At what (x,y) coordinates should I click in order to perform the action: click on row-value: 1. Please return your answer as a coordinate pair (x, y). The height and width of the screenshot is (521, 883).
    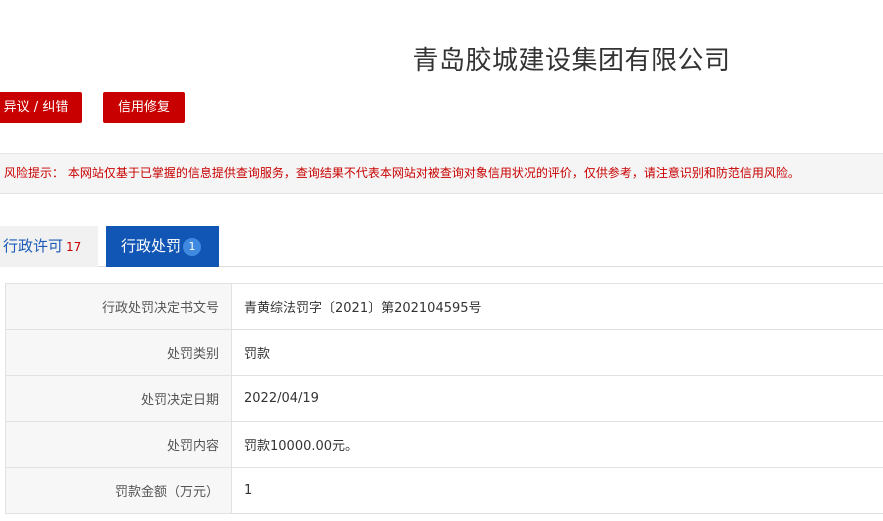
    Looking at the image, I should click on (557, 490).